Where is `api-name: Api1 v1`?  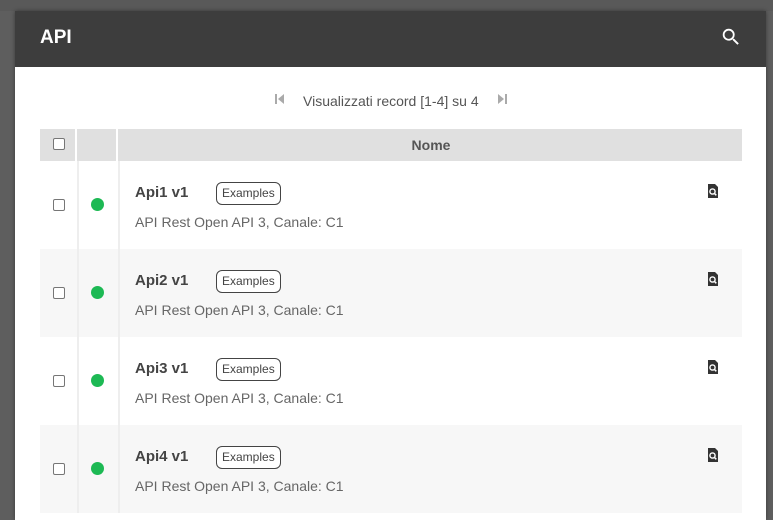
api-name: Api1 v1 is located at coordinates (162, 192).